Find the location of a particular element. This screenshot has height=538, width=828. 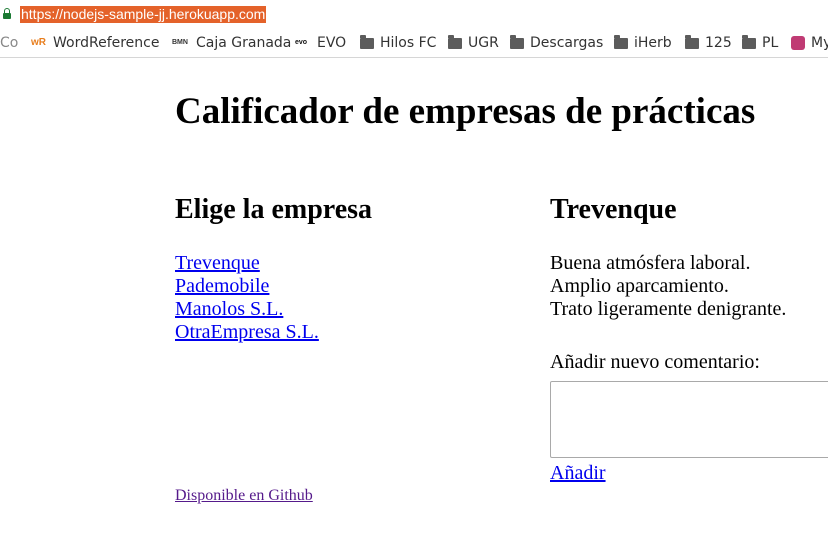

bookmark-hilos-fc: Hilos FC is located at coordinates (398, 43).